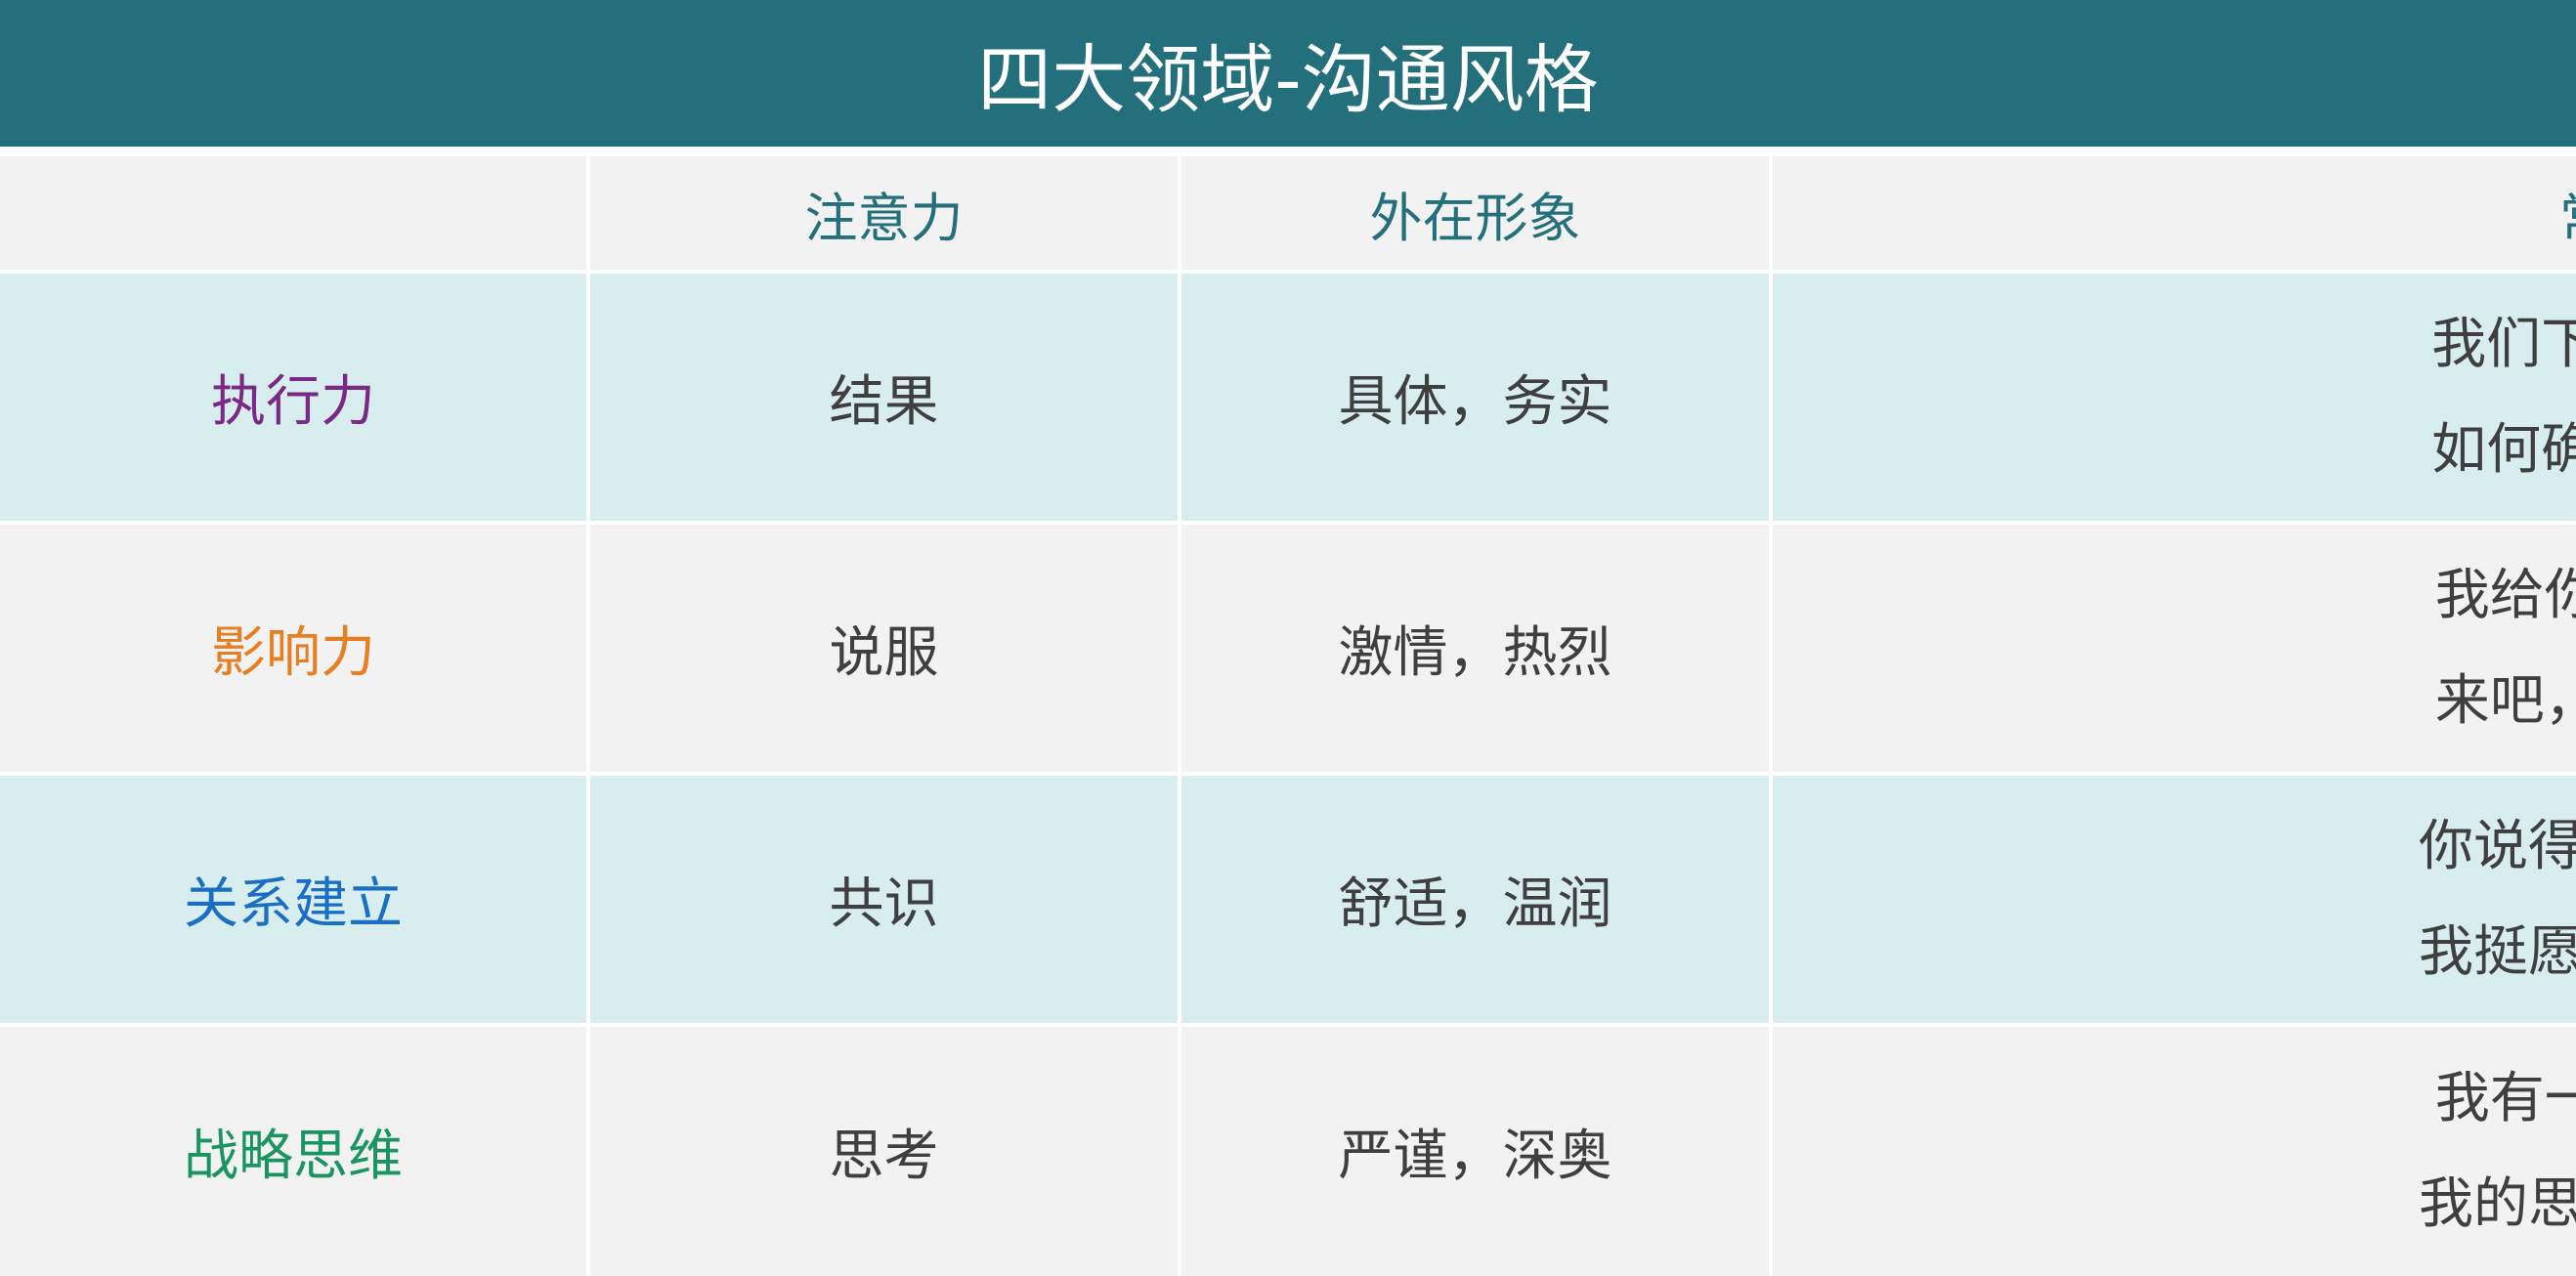  I want to click on phrase: 我有一个不同看法!, so click(2505, 1098).